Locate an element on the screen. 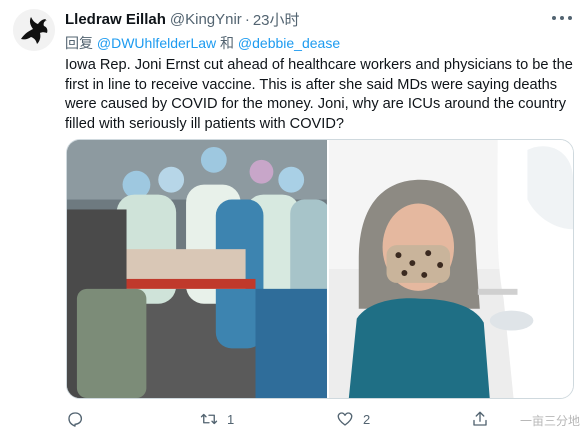 Image resolution: width=586 pixels, height=439 pixels. watermark-text: 一亩三分地 is located at coordinates (549, 421).